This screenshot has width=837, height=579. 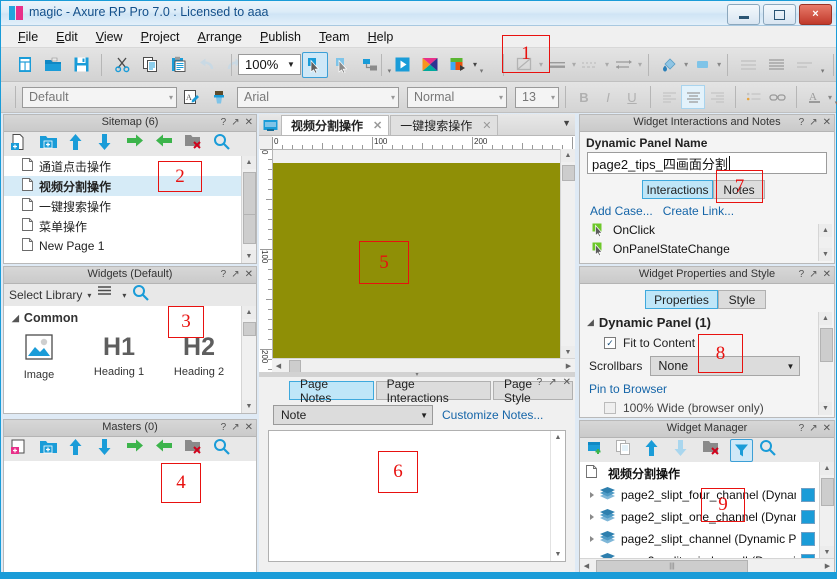 I want to click on scroll-right-icon: ▶, so click(x=827, y=566).